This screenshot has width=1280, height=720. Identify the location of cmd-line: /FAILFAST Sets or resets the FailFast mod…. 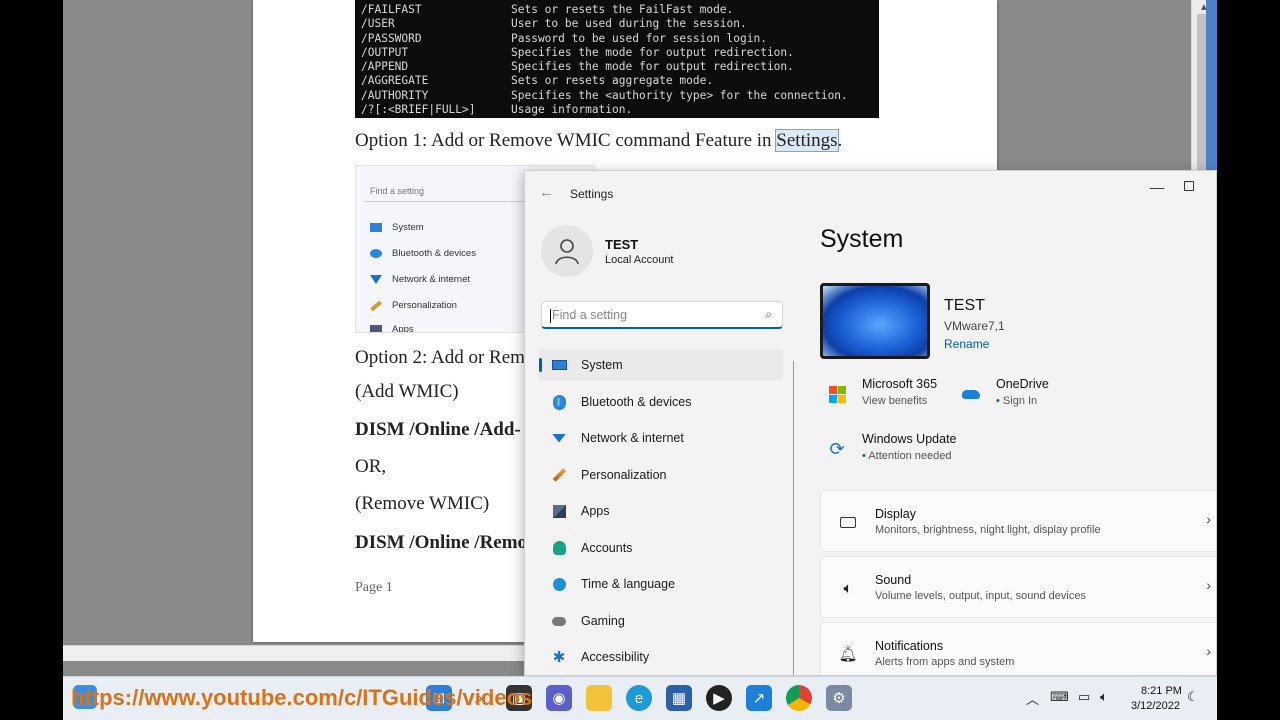
(617, 10).